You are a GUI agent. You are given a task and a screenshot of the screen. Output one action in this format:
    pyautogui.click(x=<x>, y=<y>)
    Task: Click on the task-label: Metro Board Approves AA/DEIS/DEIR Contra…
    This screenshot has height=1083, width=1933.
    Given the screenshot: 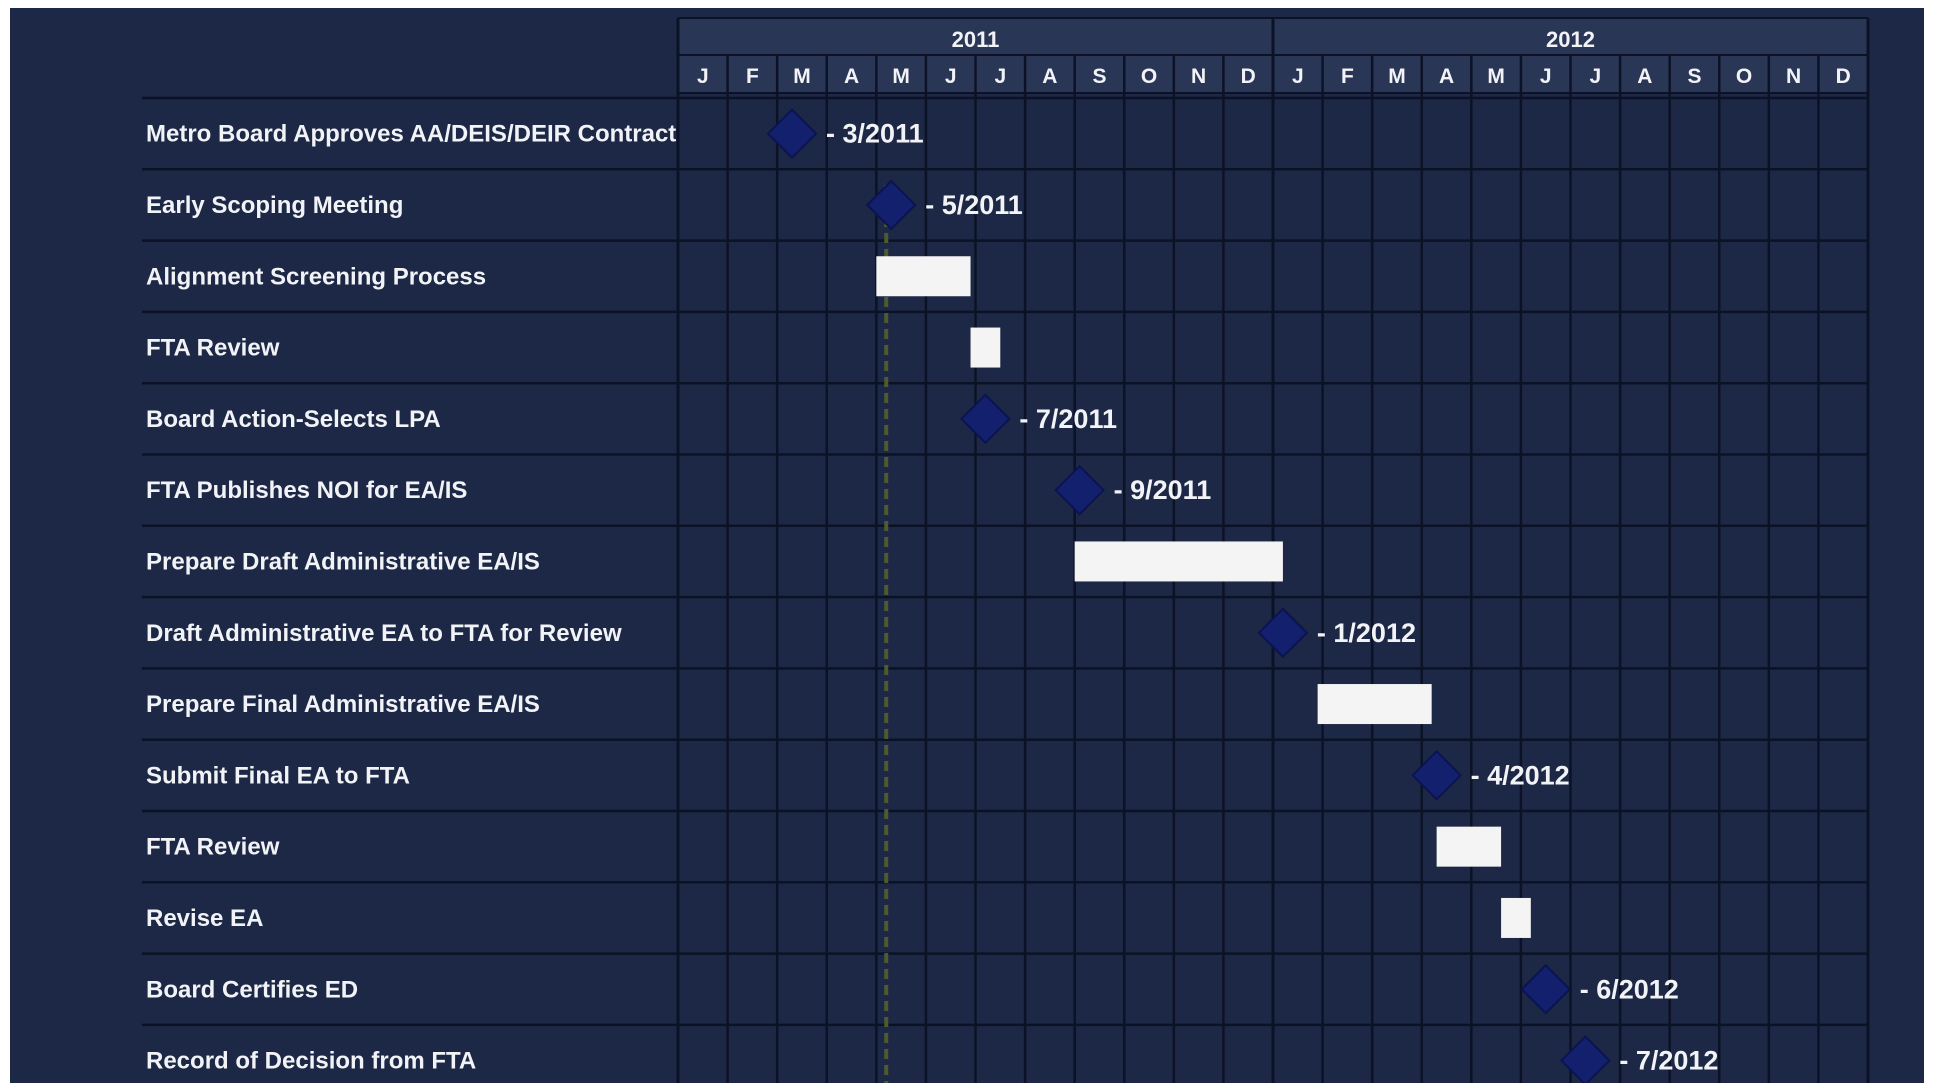 What is the action you would take?
    pyautogui.click(x=411, y=134)
    